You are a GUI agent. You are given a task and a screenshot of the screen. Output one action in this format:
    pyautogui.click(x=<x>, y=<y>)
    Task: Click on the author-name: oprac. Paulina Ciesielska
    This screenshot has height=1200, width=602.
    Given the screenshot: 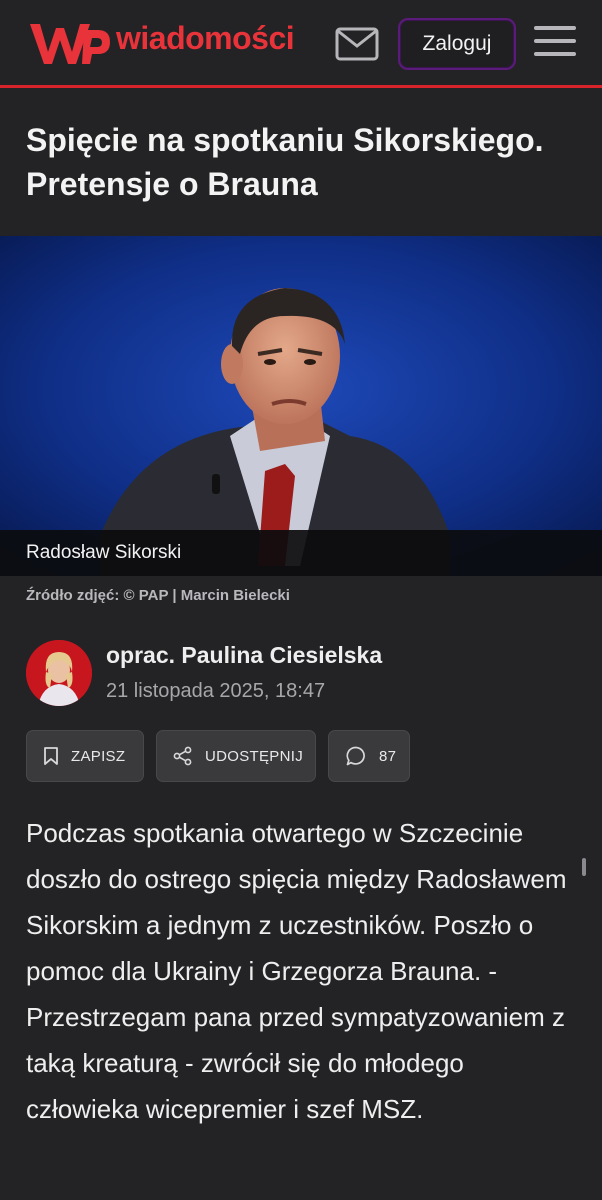 What is the action you would take?
    pyautogui.click(x=244, y=655)
    